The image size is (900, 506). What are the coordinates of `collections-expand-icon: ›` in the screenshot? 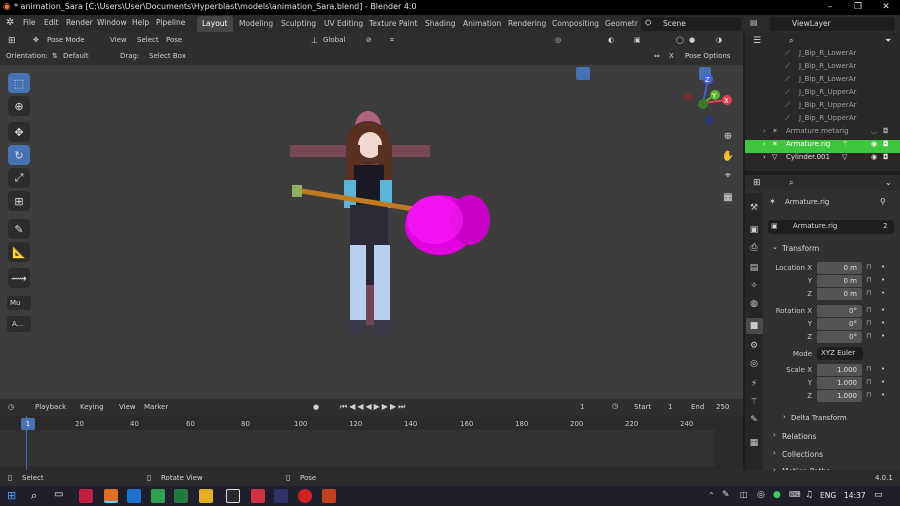 It's located at (774, 453).